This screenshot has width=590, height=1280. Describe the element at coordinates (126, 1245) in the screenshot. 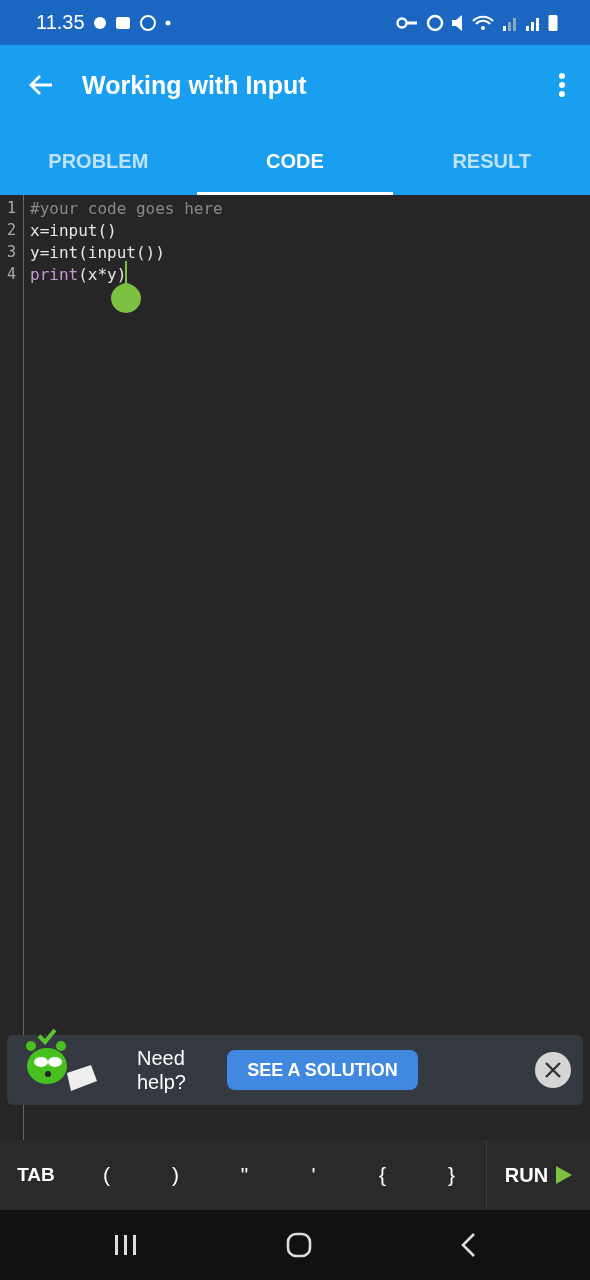

I see `recent-apps-icon` at that location.